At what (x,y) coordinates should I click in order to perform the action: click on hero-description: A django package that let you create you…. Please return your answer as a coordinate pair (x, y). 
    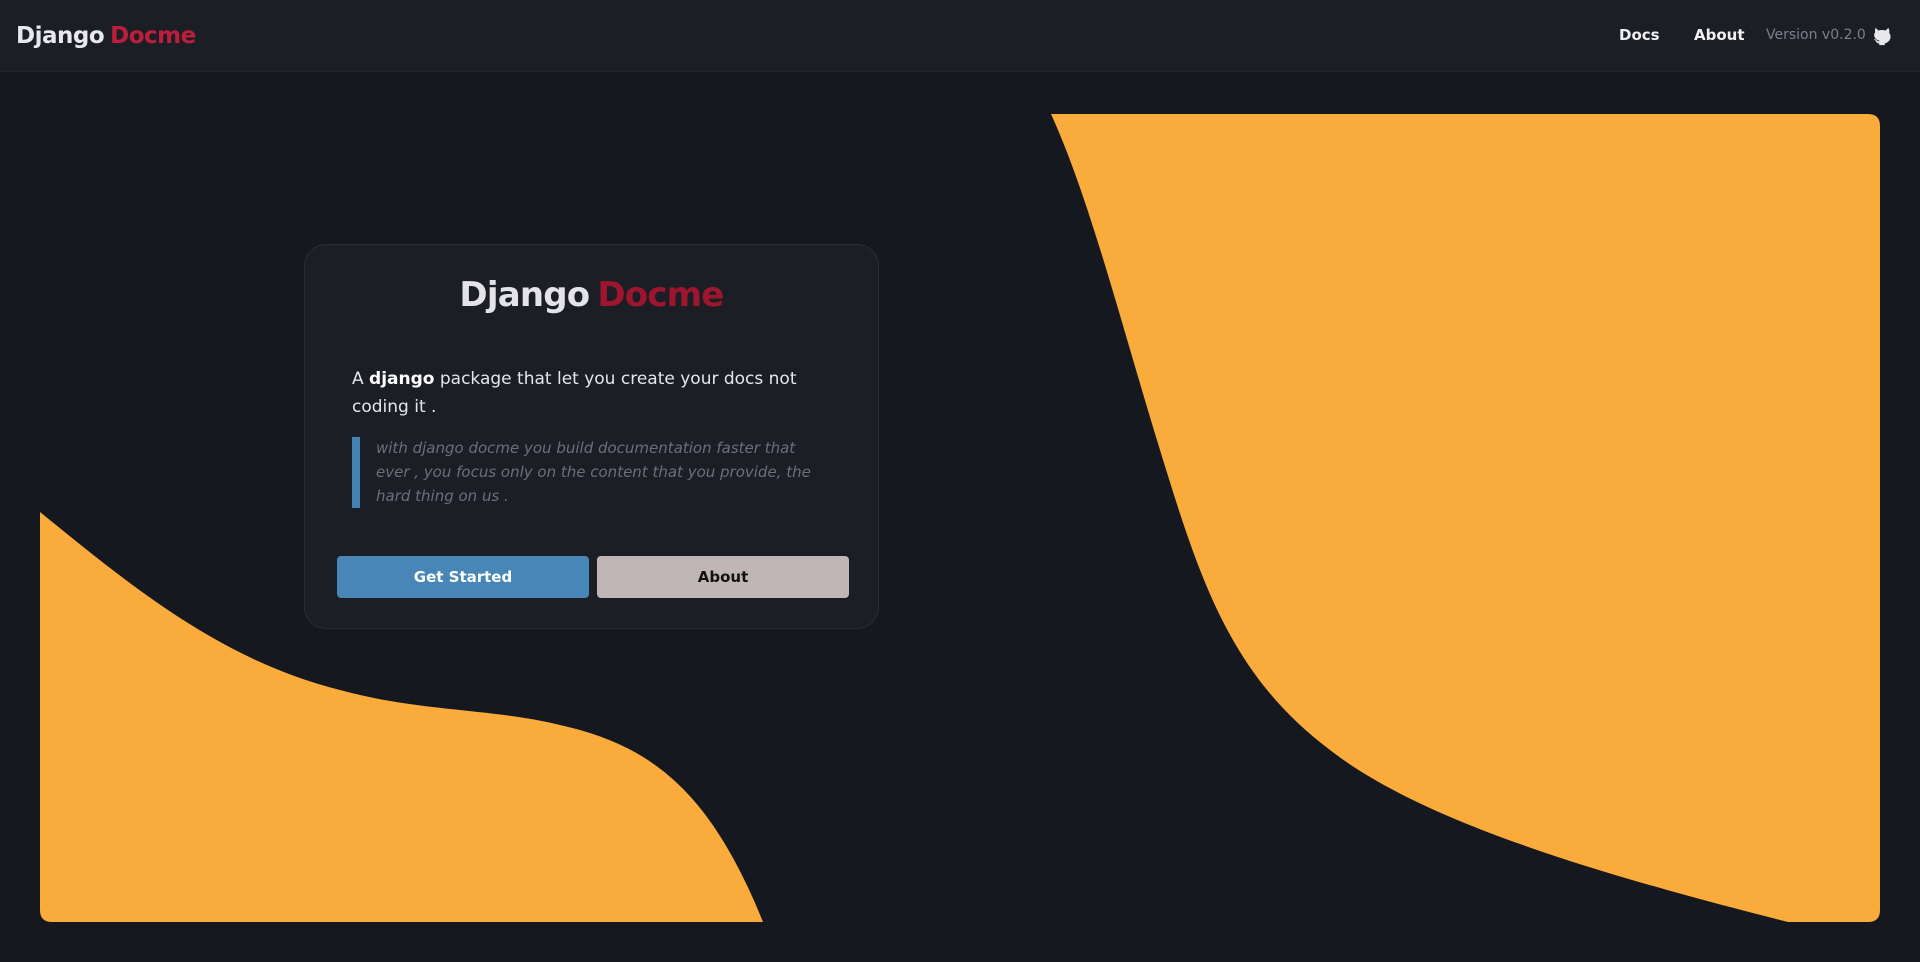
    Looking at the image, I should click on (597, 393).